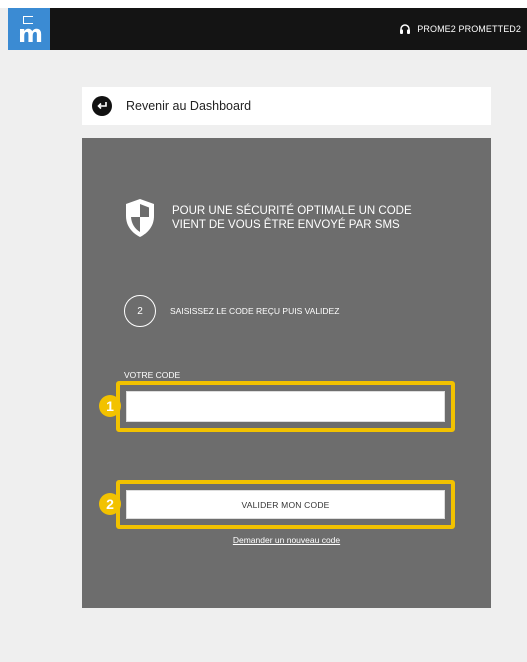 The image size is (527, 662). Describe the element at coordinates (263, 4) in the screenshot. I see `frame-top` at that location.